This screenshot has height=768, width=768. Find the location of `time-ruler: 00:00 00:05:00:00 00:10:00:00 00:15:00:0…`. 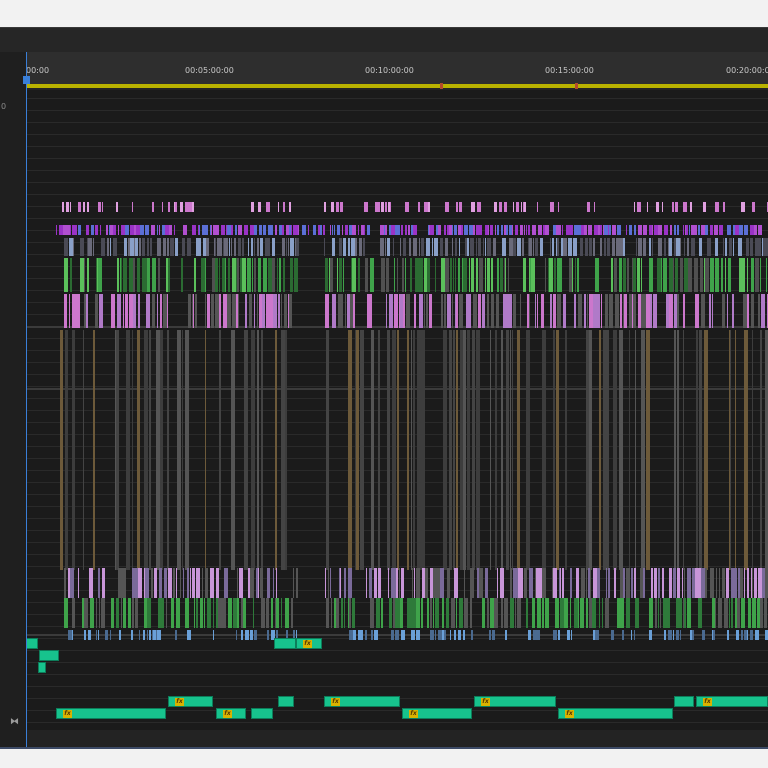

time-ruler: 00:00 00:05:00:00 00:10:00:00 00:15:00:0… is located at coordinates (397, 68).